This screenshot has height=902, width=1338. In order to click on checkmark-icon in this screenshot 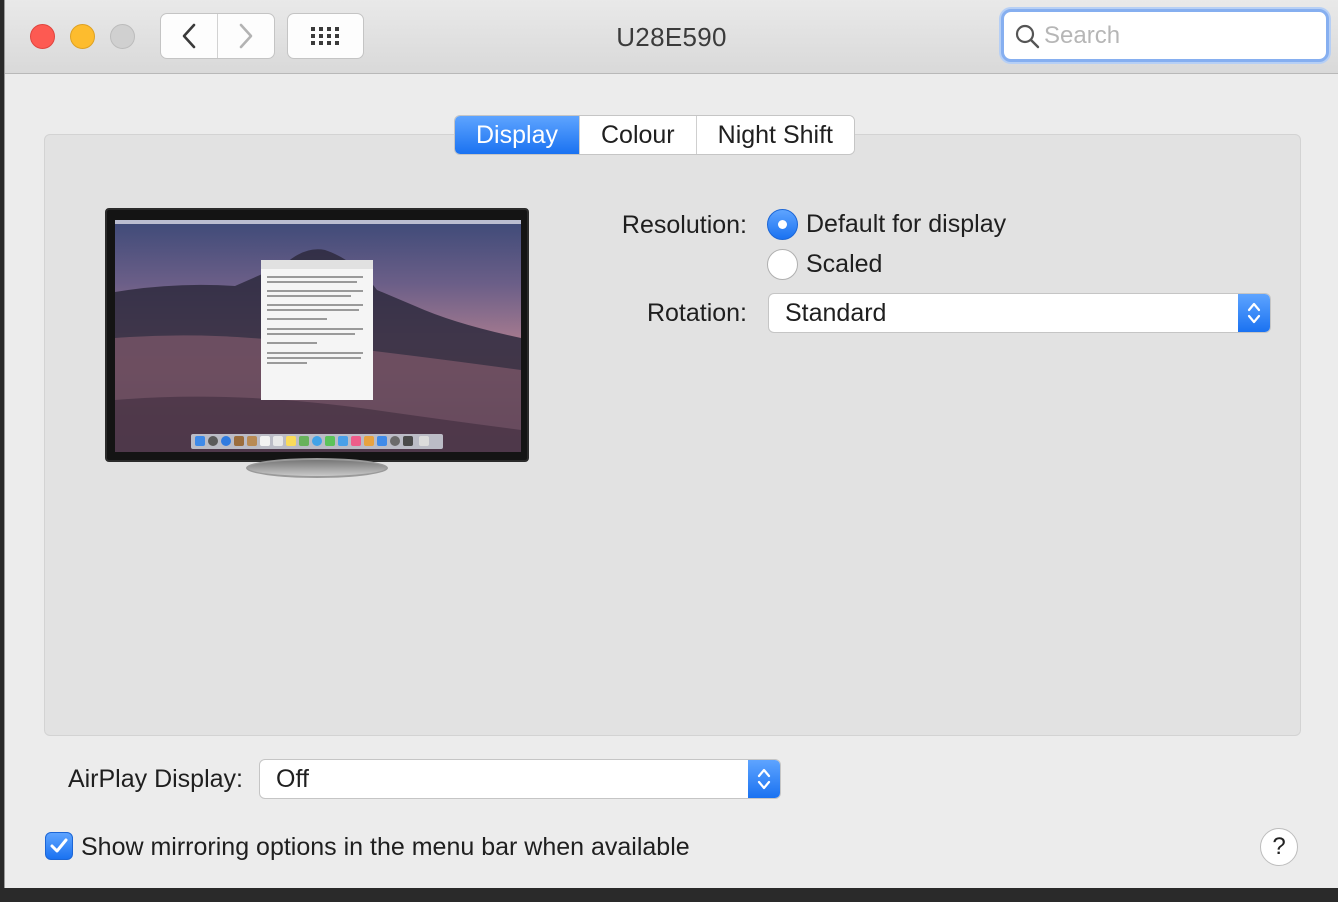, I will do `click(59, 845)`.